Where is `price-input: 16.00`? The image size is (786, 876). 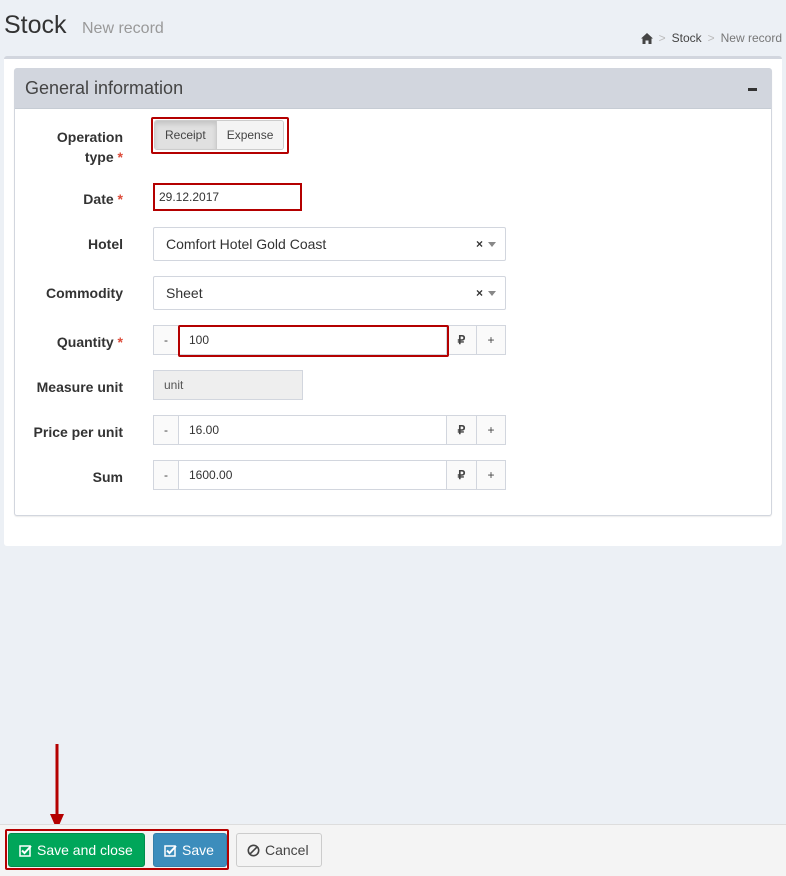 price-input: 16.00 is located at coordinates (312, 430).